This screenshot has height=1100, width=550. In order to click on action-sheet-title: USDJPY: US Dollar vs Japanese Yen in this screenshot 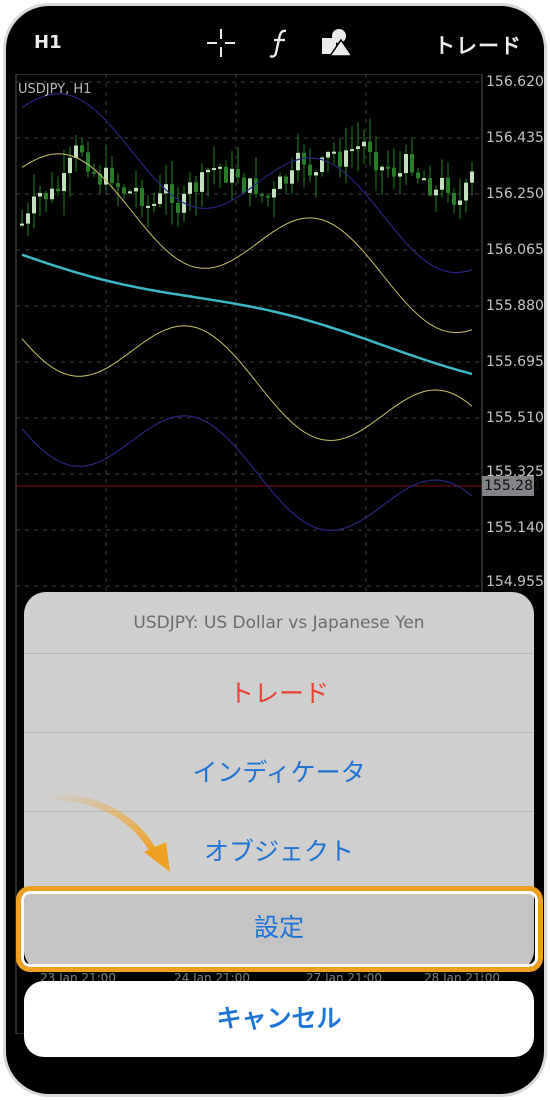, I will do `click(279, 623)`.